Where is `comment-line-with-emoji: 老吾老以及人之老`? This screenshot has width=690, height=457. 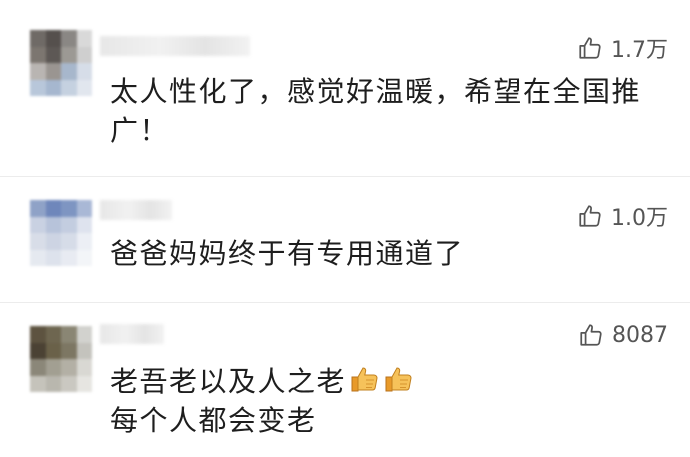
comment-line-with-emoji: 老吾老以及人之老 is located at coordinates (262, 381).